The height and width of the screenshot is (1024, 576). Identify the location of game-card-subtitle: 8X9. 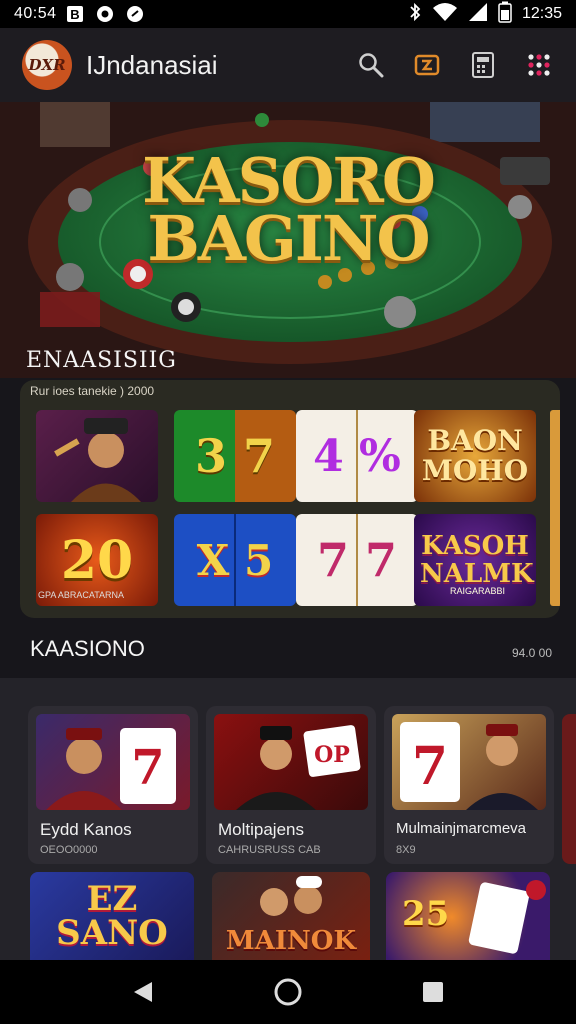
(406, 850).